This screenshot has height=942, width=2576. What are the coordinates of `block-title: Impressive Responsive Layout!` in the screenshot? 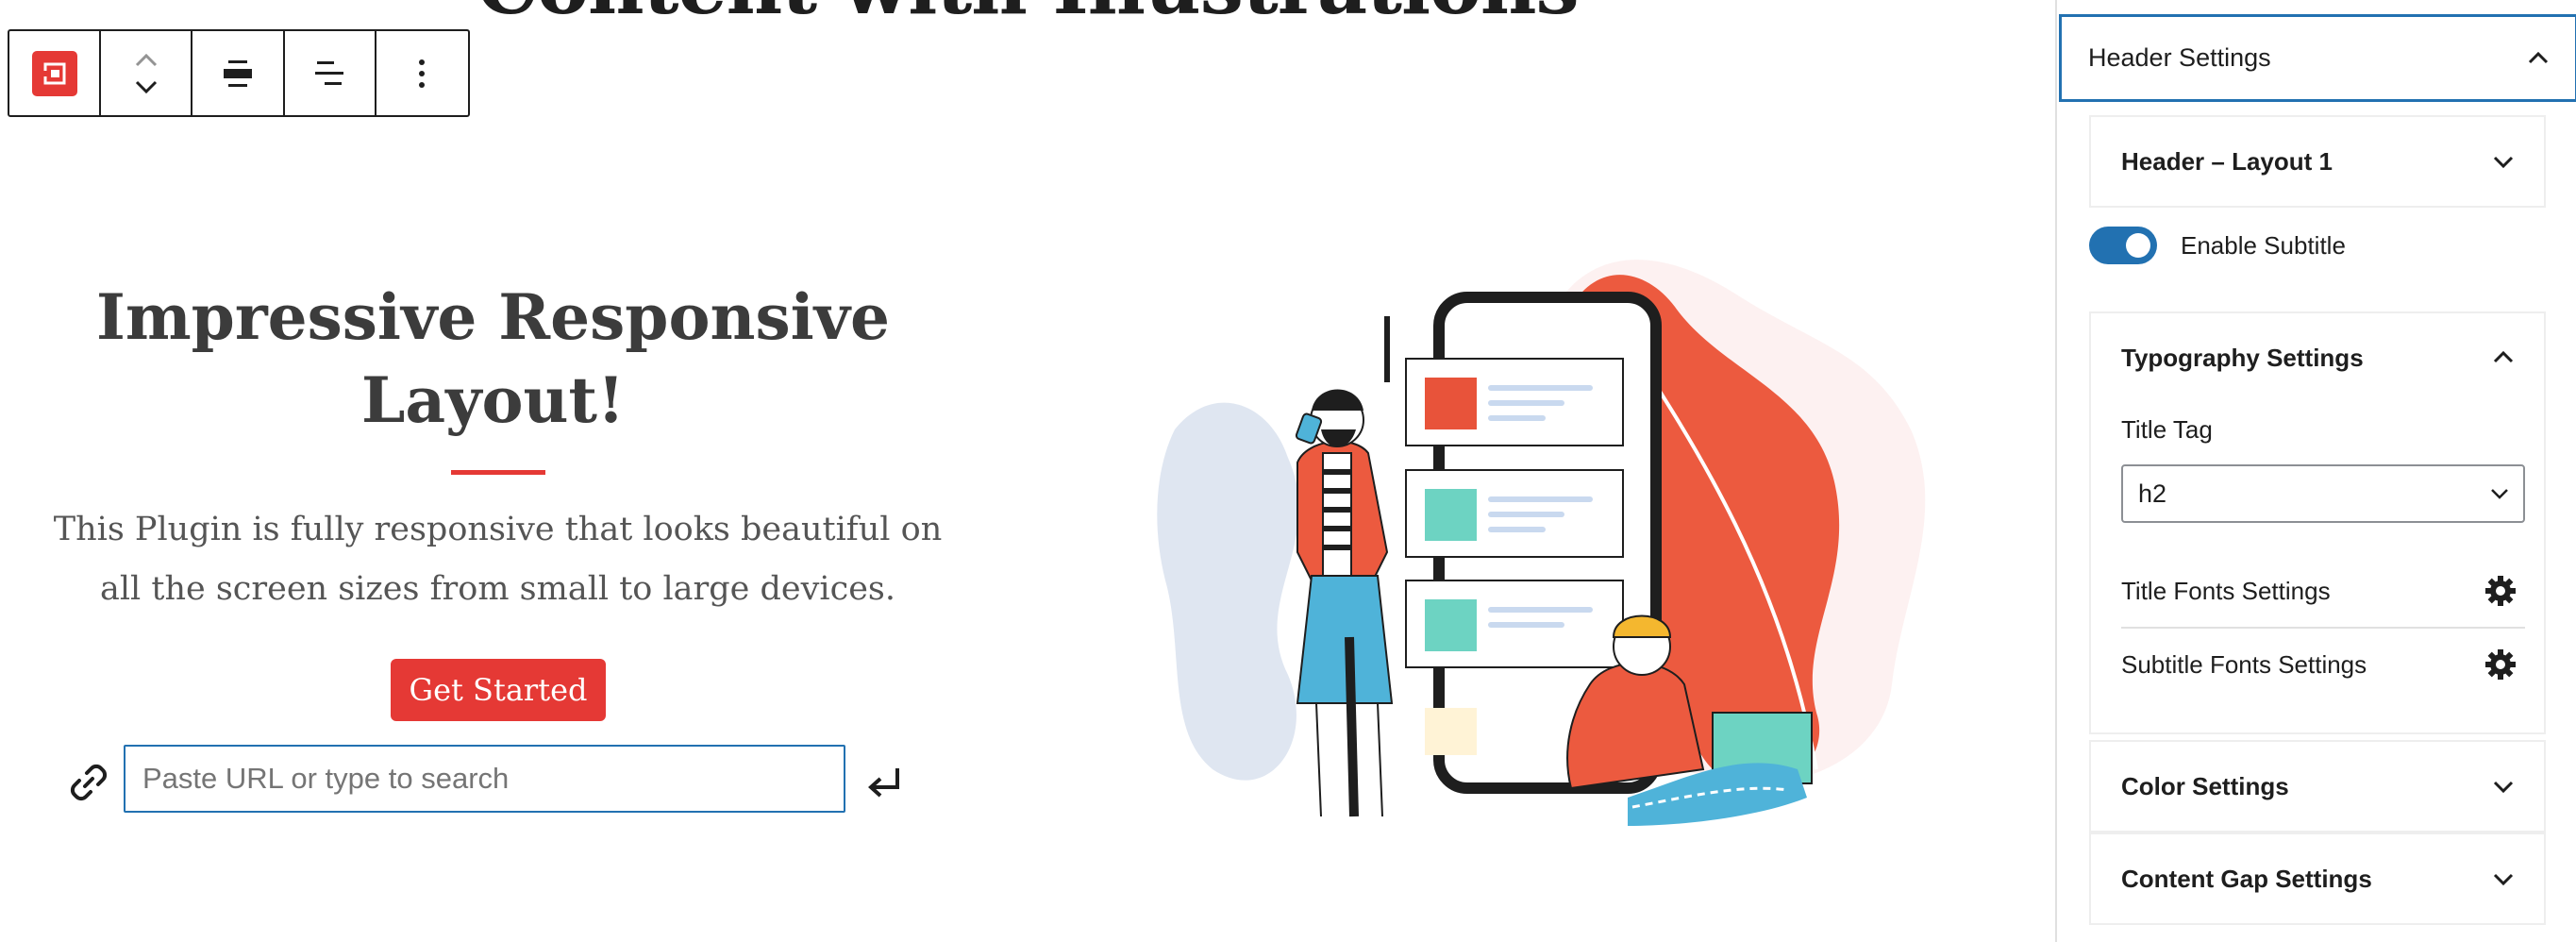 It's located at (493, 359).